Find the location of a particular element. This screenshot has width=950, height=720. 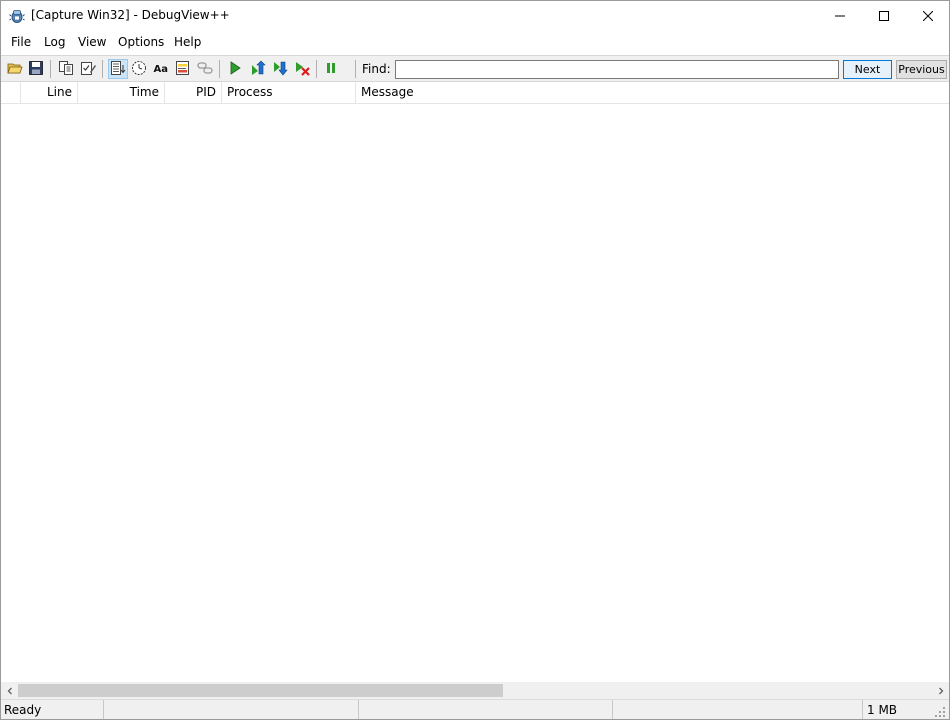

highlight-button is located at coordinates (183, 69).